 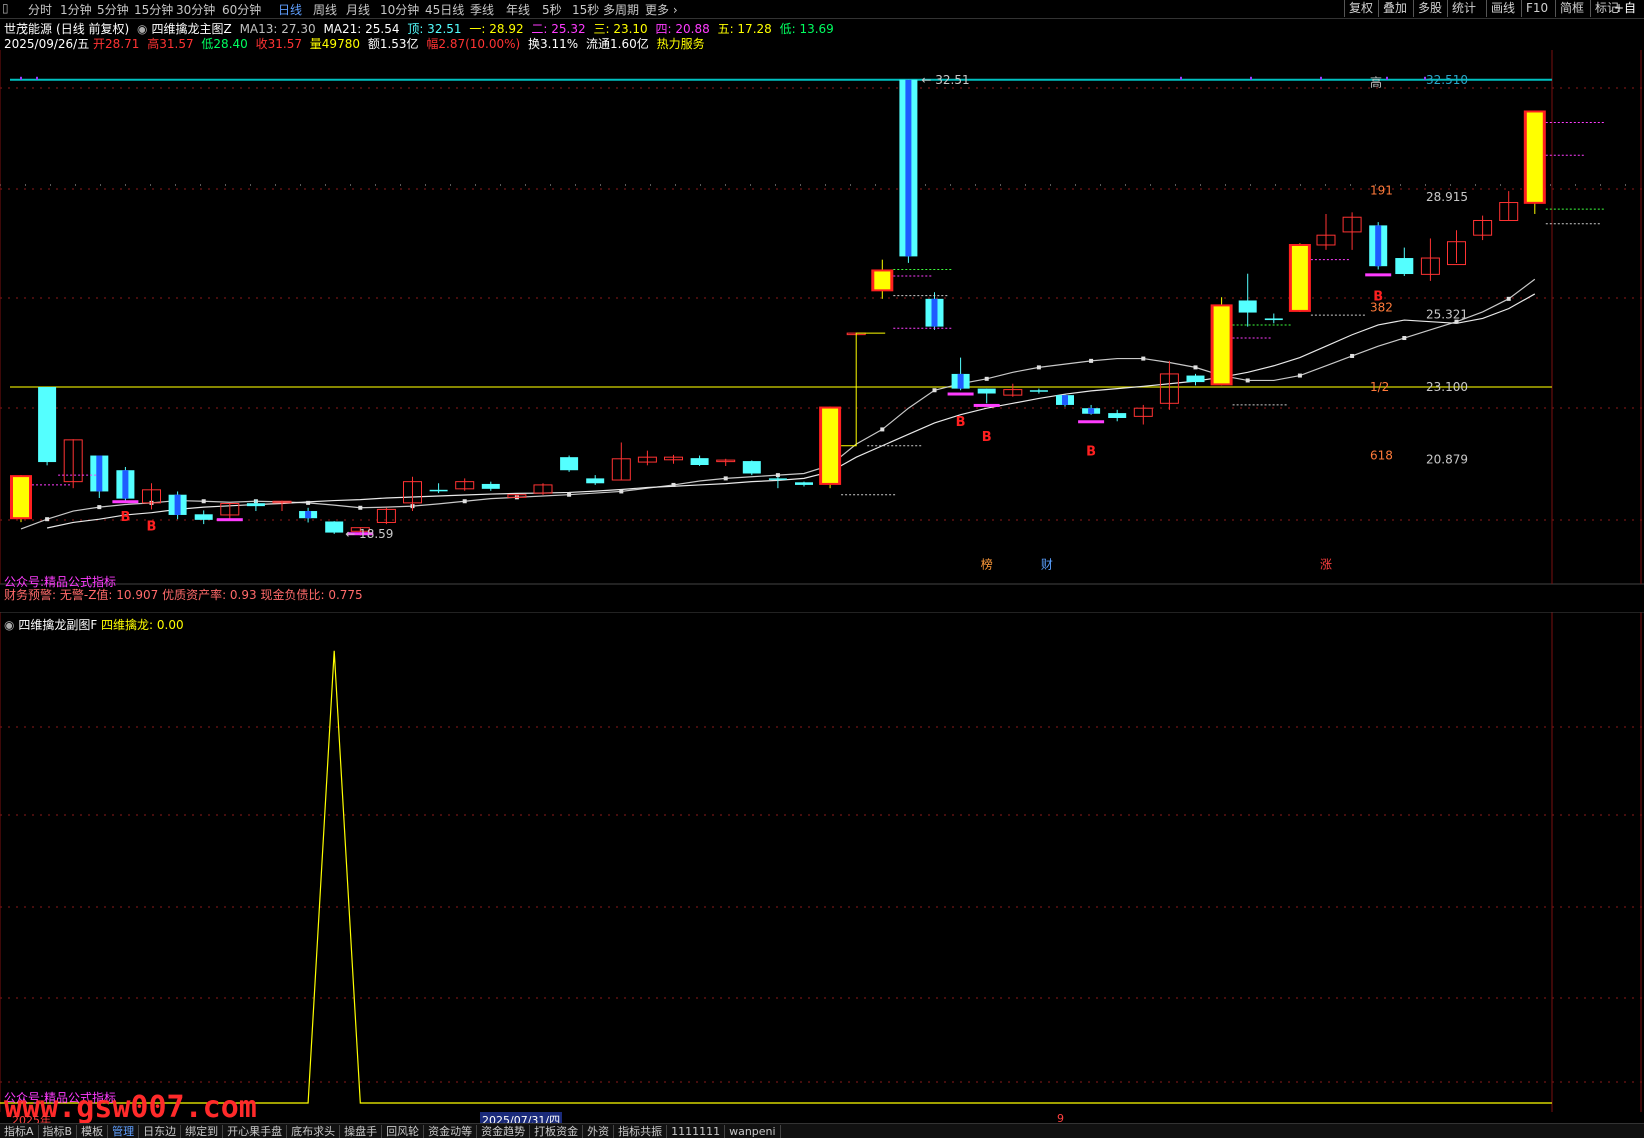 I want to click on period-tab-16: 更多 ›, so click(x=661, y=9).